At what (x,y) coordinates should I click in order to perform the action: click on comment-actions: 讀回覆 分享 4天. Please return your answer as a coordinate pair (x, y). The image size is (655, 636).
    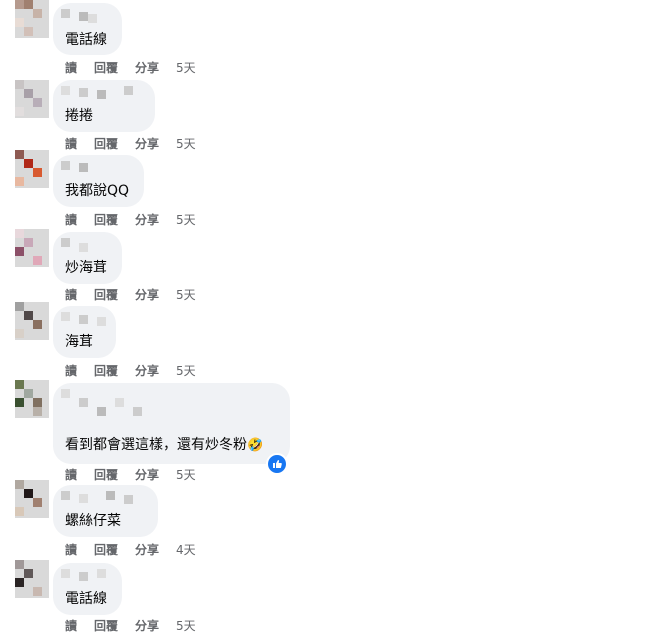
    Looking at the image, I should click on (139, 549).